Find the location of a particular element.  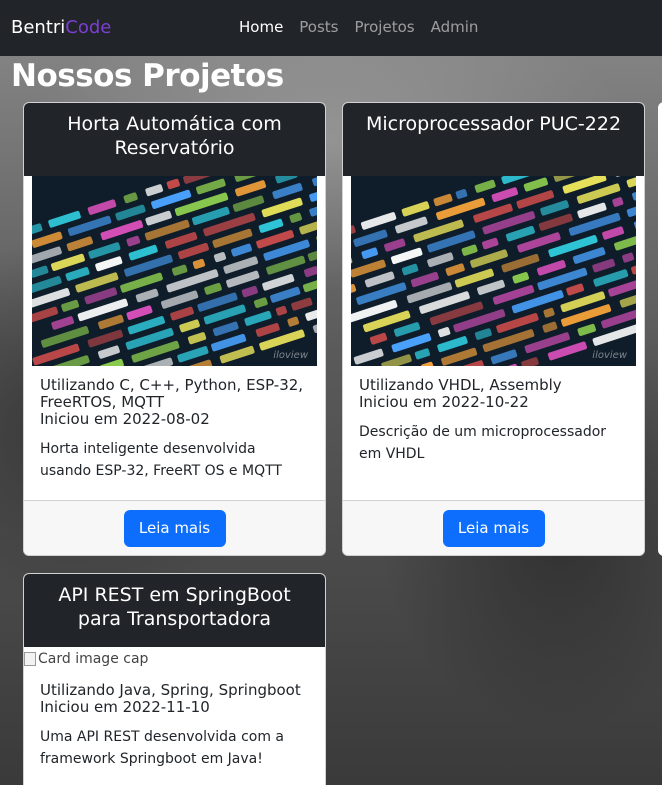

brand-logo: BentriCode is located at coordinates (61, 27).